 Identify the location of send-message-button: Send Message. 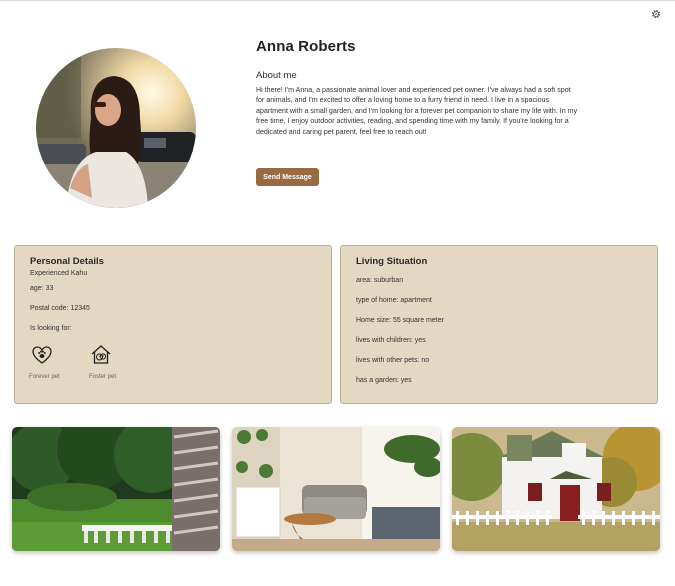
(287, 177).